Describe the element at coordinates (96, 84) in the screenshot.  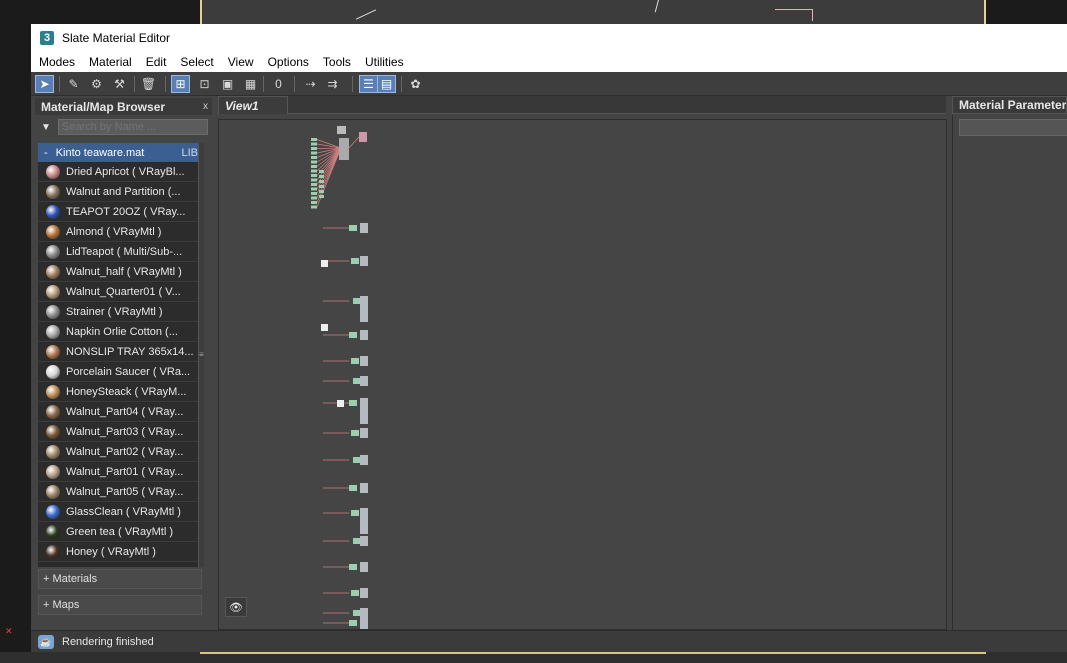
I see `put-to-scene-icon: ⚙` at that location.